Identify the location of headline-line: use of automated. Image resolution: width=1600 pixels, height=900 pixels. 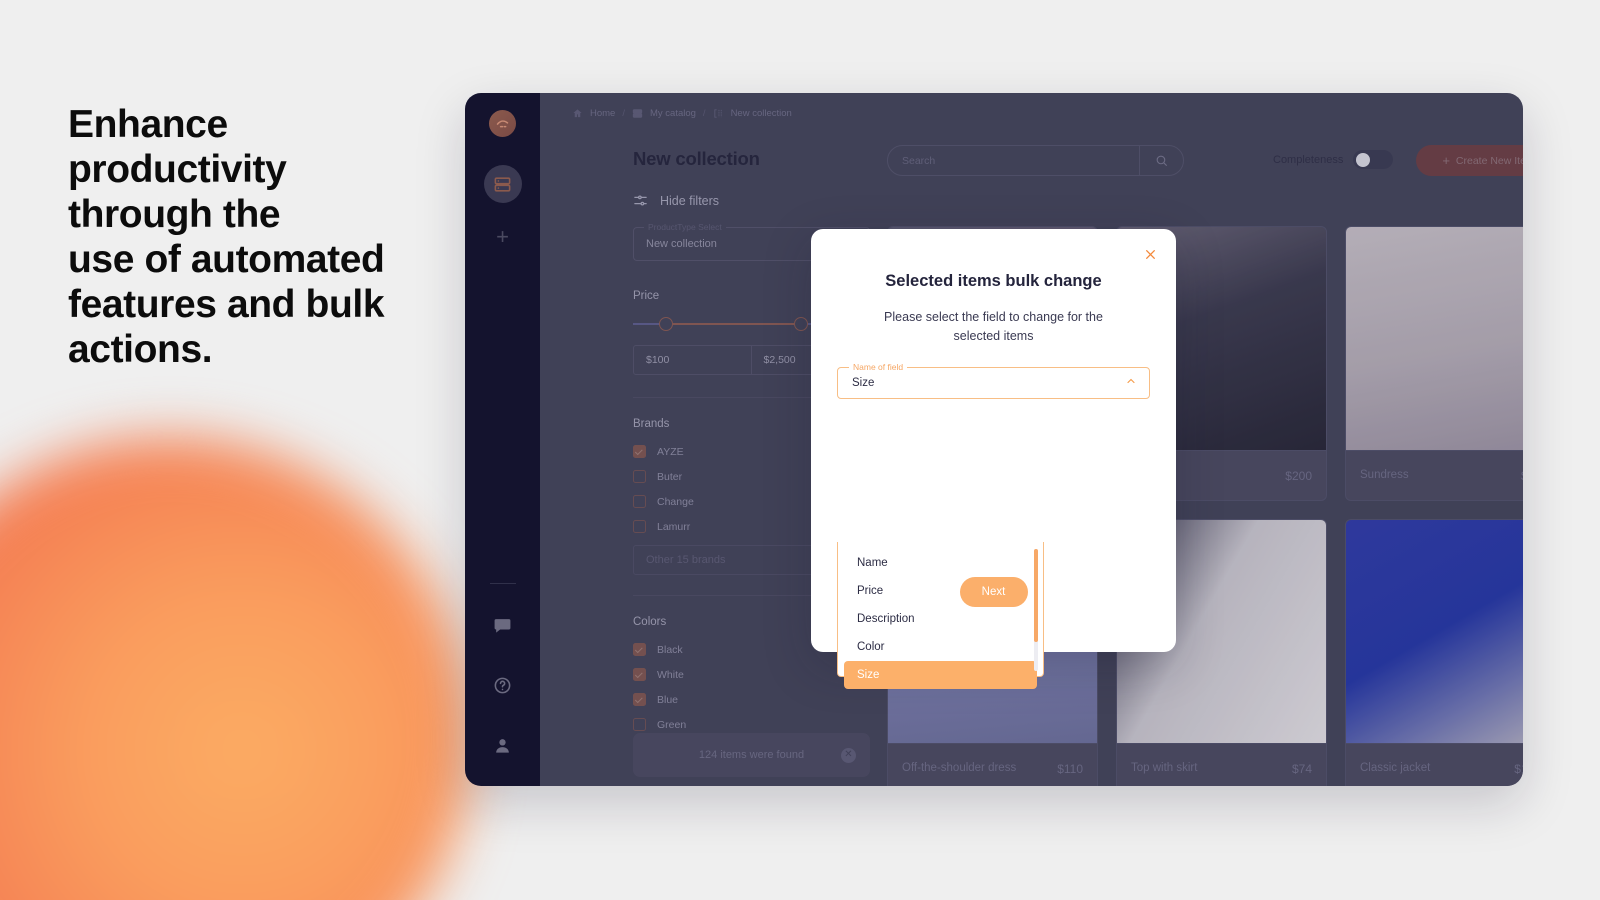
(226, 260).